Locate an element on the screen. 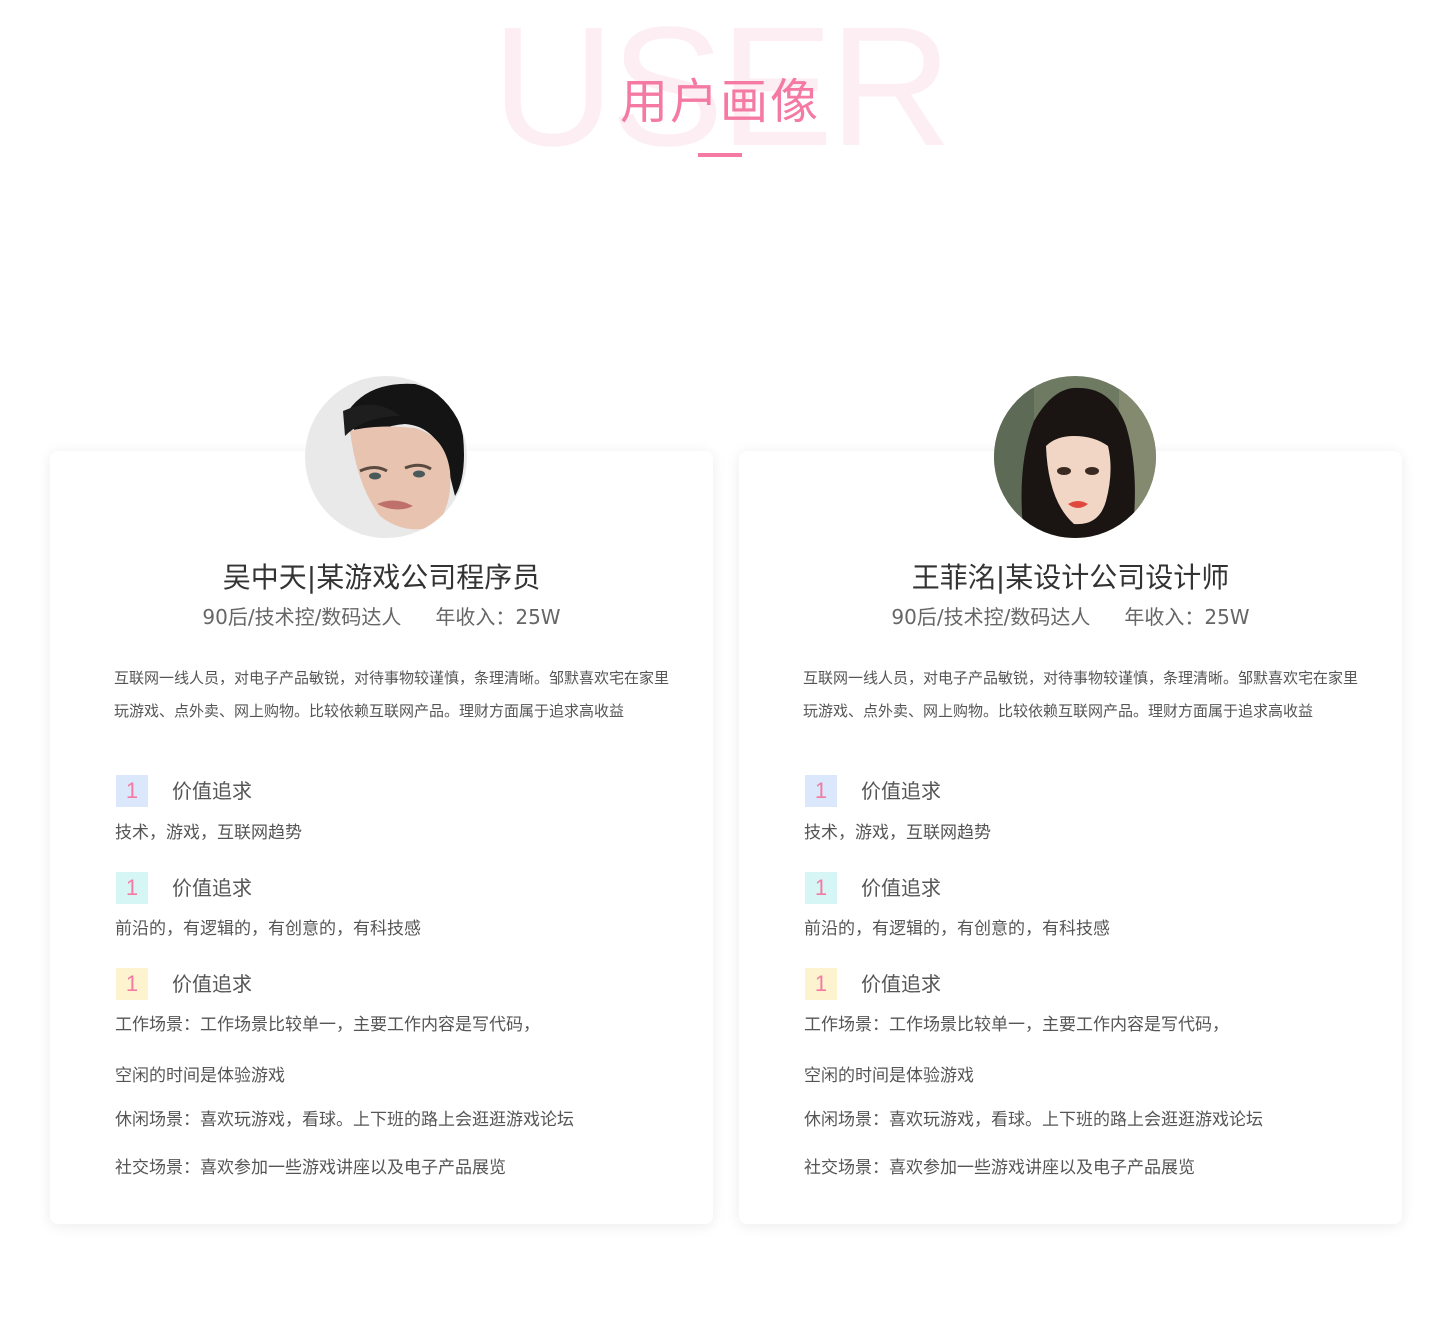 Image resolution: width=1440 pixels, height=1340 pixels. male-portrait-photo is located at coordinates (386, 457).